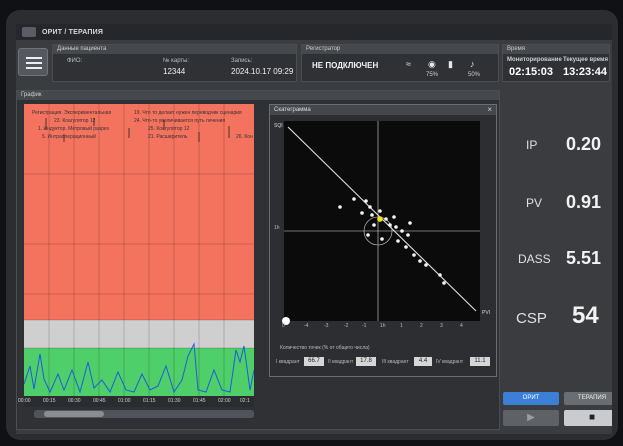 Image resolution: width=623 pixels, height=446 pixels. Describe the element at coordinates (584, 258) in the screenshot. I see `dass-value: 5.51` at that location.